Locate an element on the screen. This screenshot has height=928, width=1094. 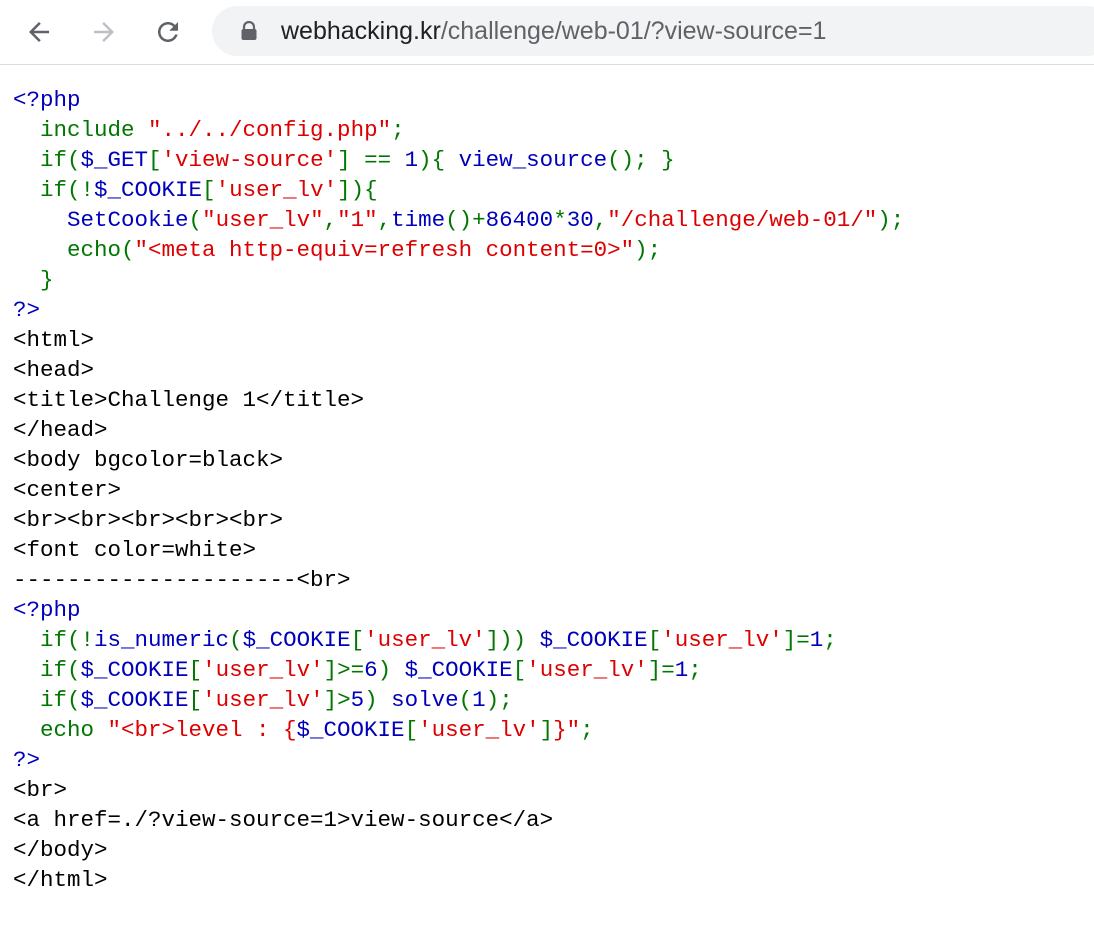
source-line: ---------------------<br> is located at coordinates (458, 580).